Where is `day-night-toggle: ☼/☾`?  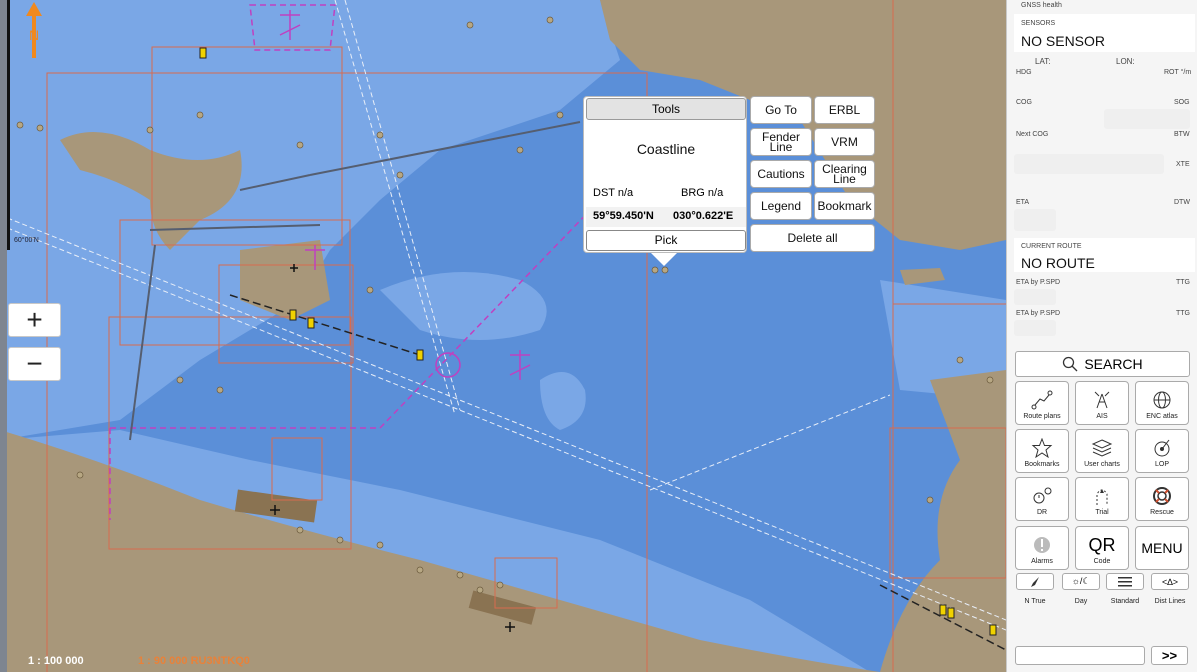 day-night-toggle: ☼/☾ is located at coordinates (1081, 581).